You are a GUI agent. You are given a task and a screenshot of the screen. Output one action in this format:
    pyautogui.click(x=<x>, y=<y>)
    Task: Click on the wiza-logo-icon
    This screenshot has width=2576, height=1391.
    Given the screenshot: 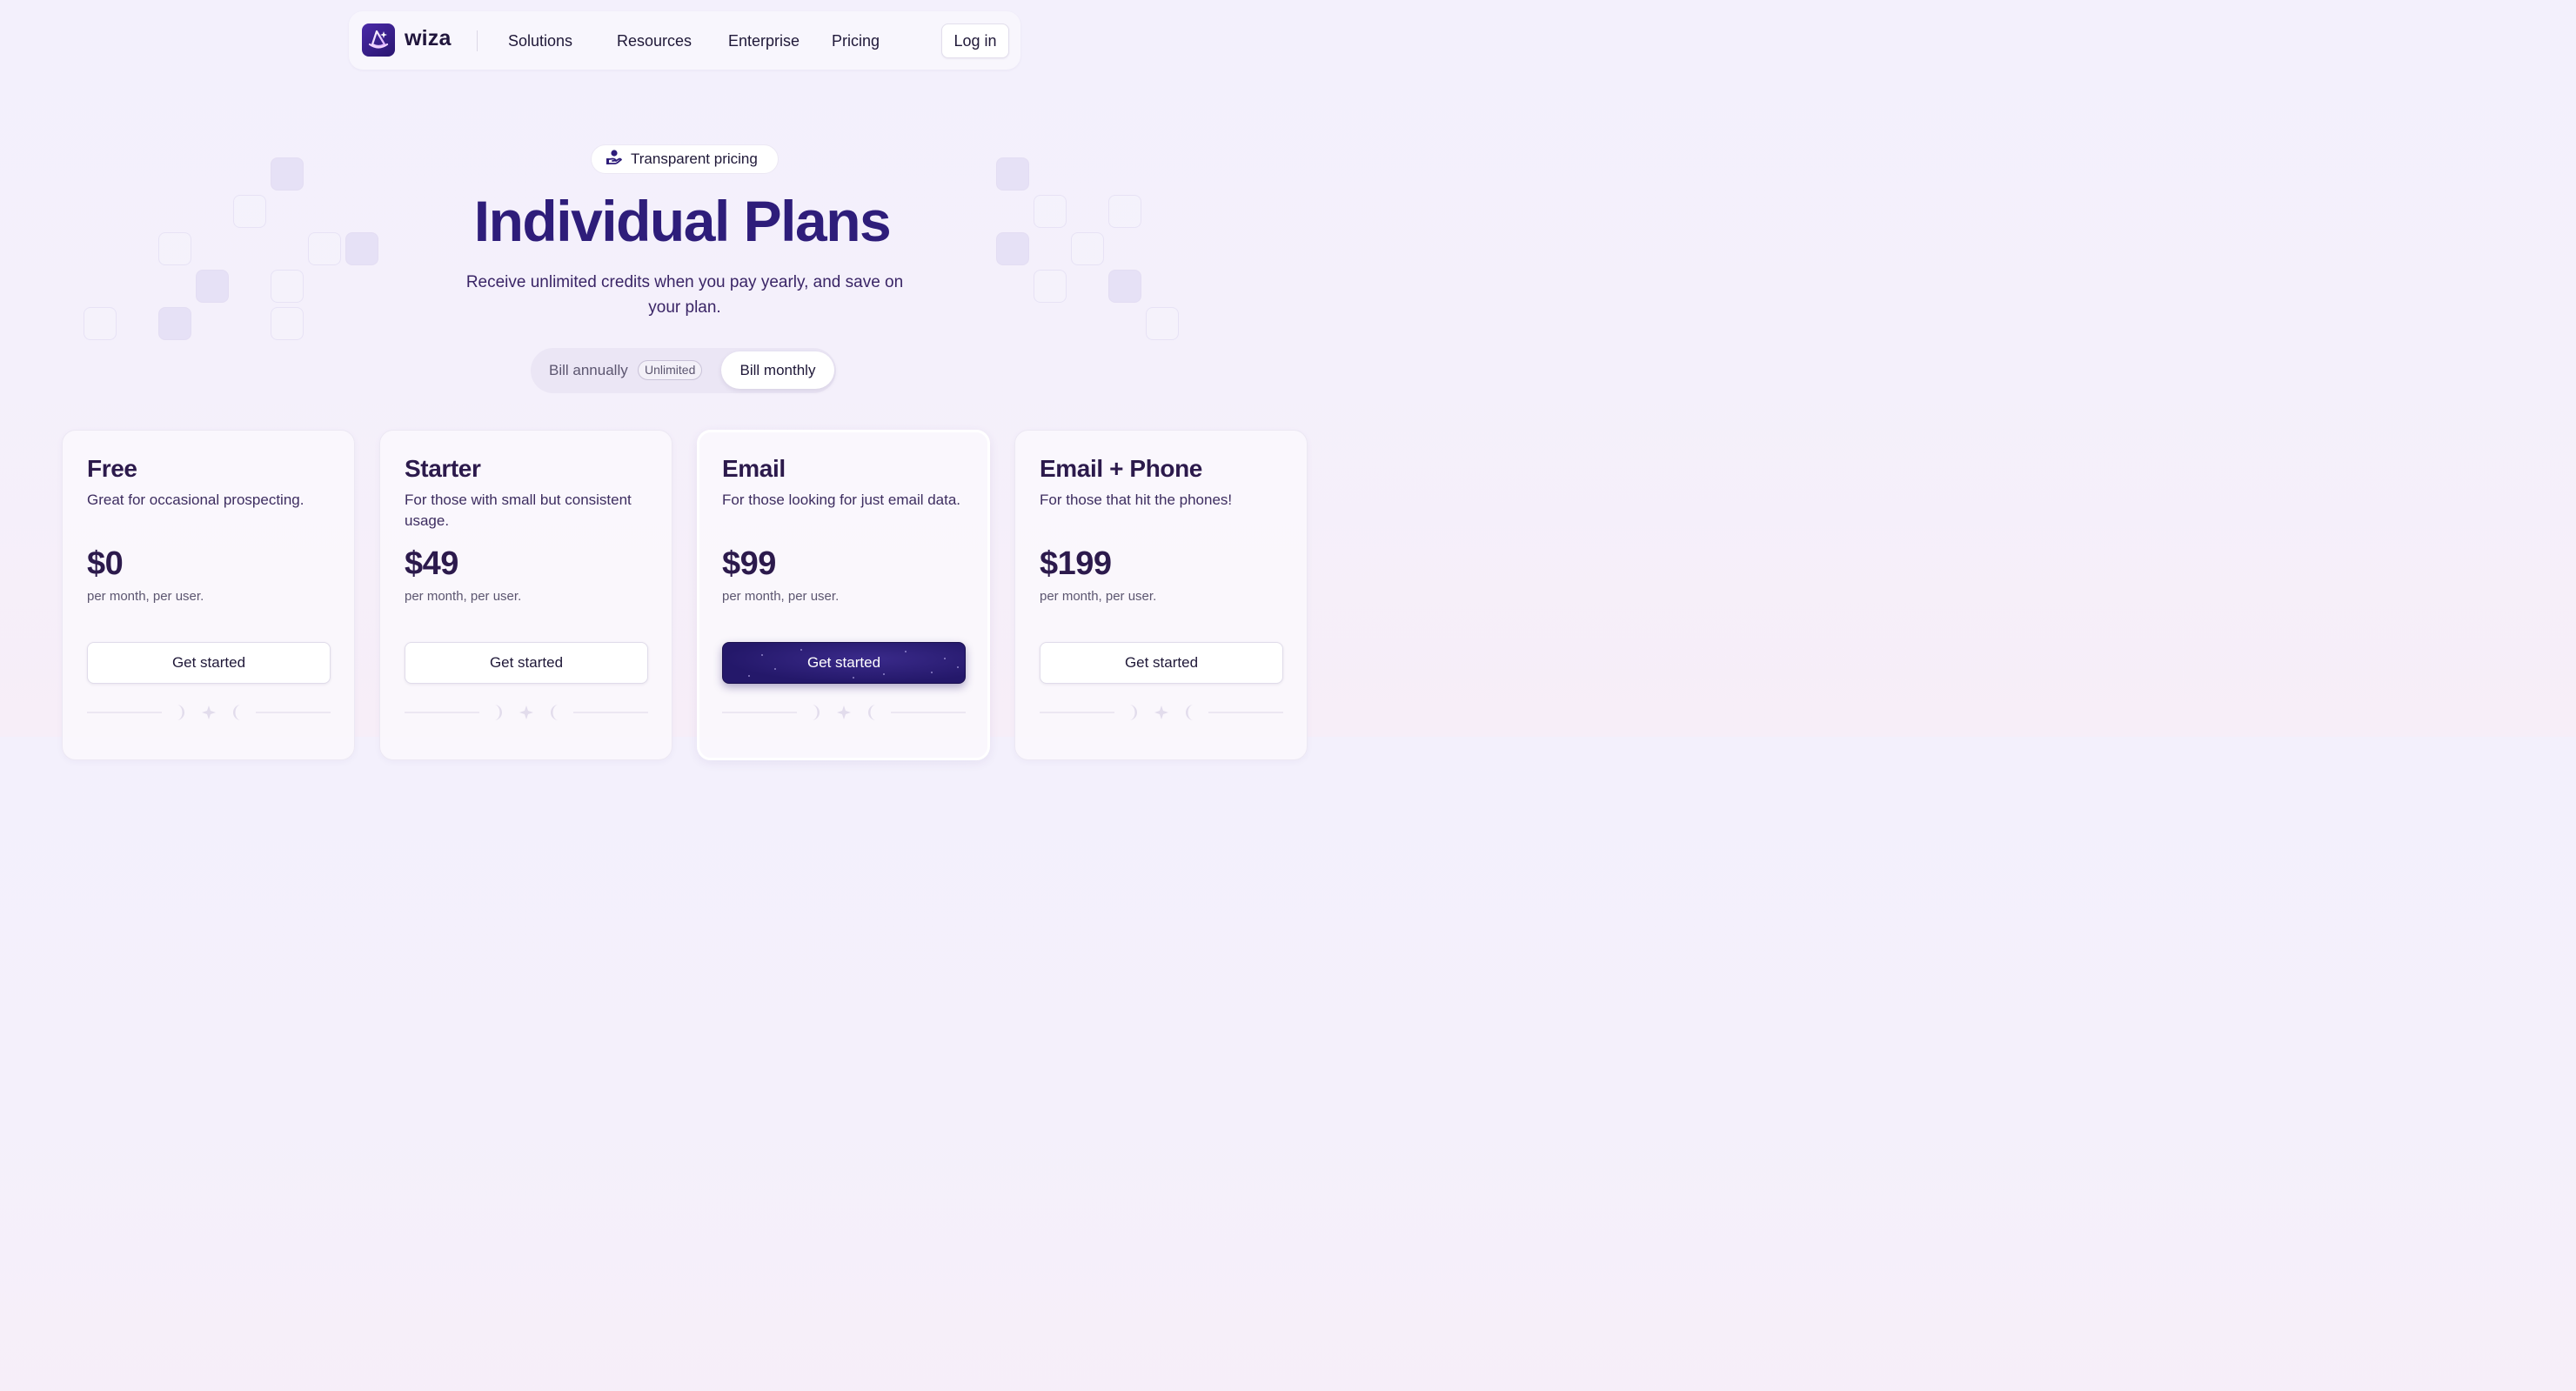 What is the action you would take?
    pyautogui.click(x=378, y=40)
    